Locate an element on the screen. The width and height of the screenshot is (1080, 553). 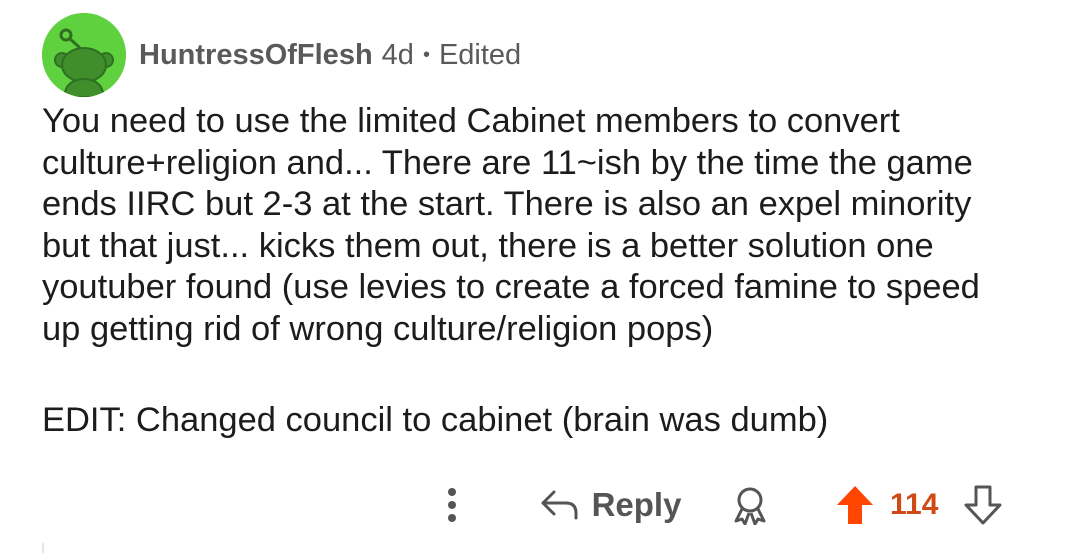
username: HuntressOfFlesh is located at coordinates (256, 55).